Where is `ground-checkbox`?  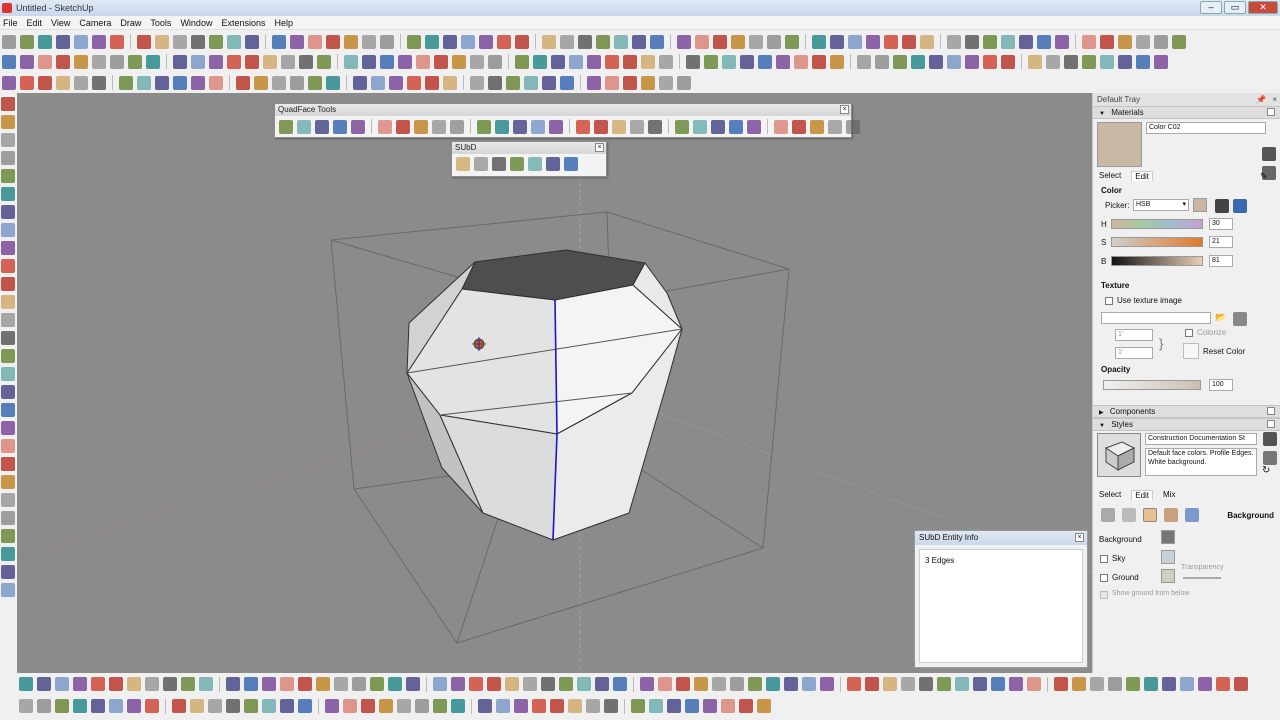 ground-checkbox is located at coordinates (1104, 578).